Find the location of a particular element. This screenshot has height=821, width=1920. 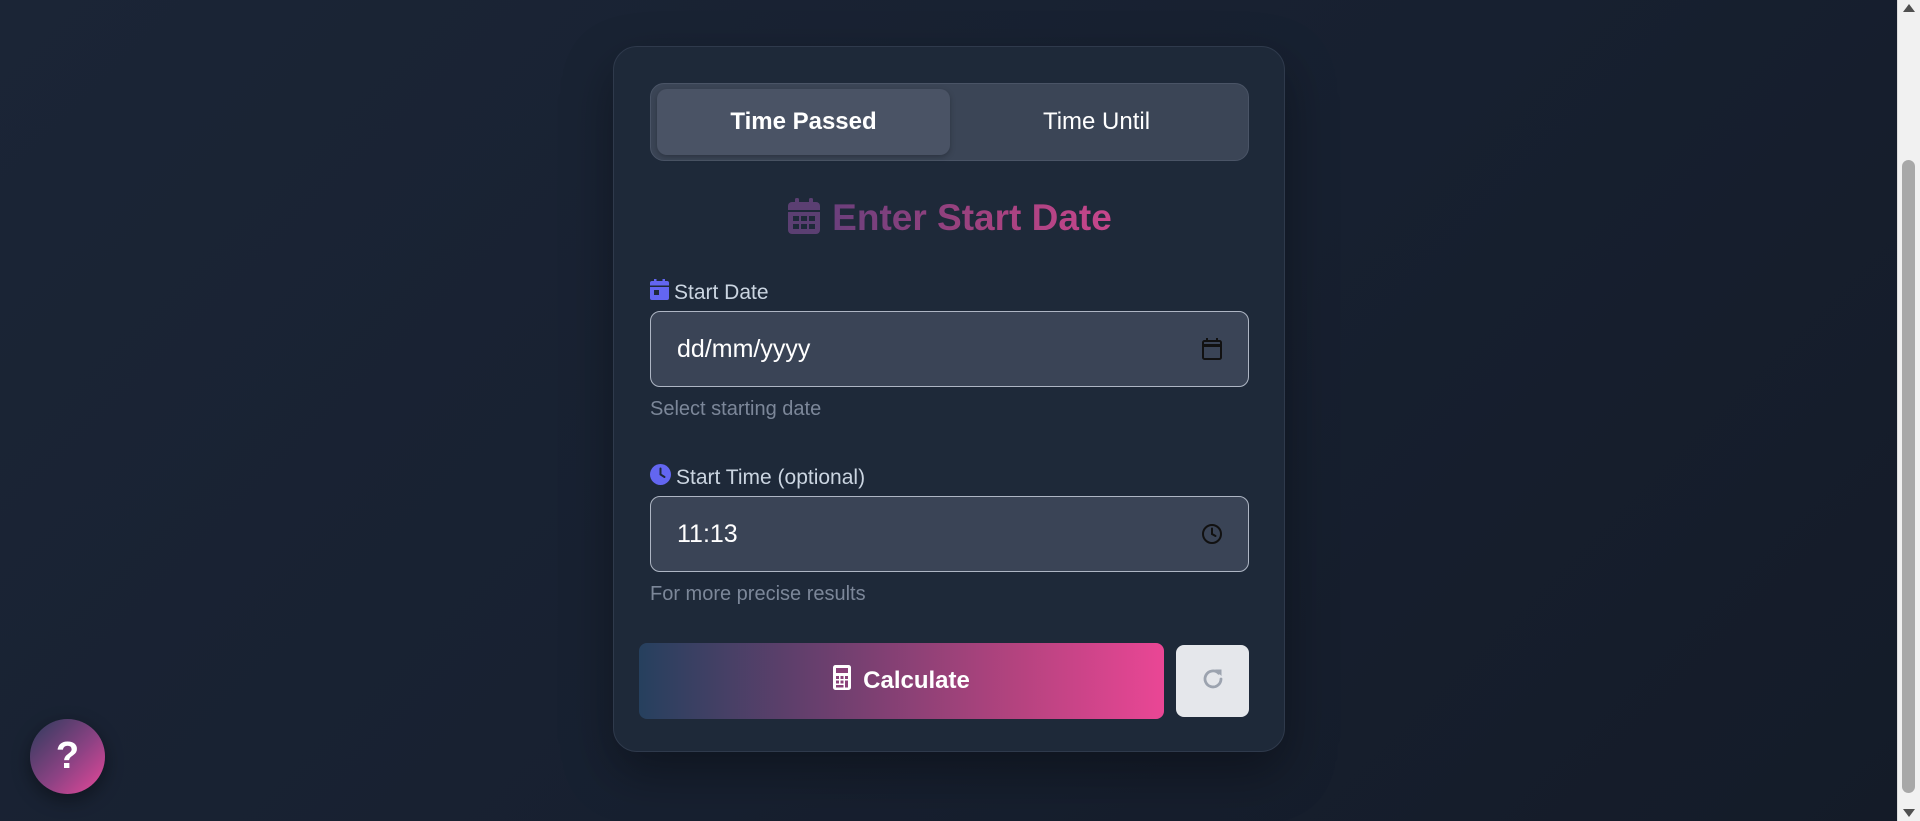

calendar-event-icon is located at coordinates (659, 292).